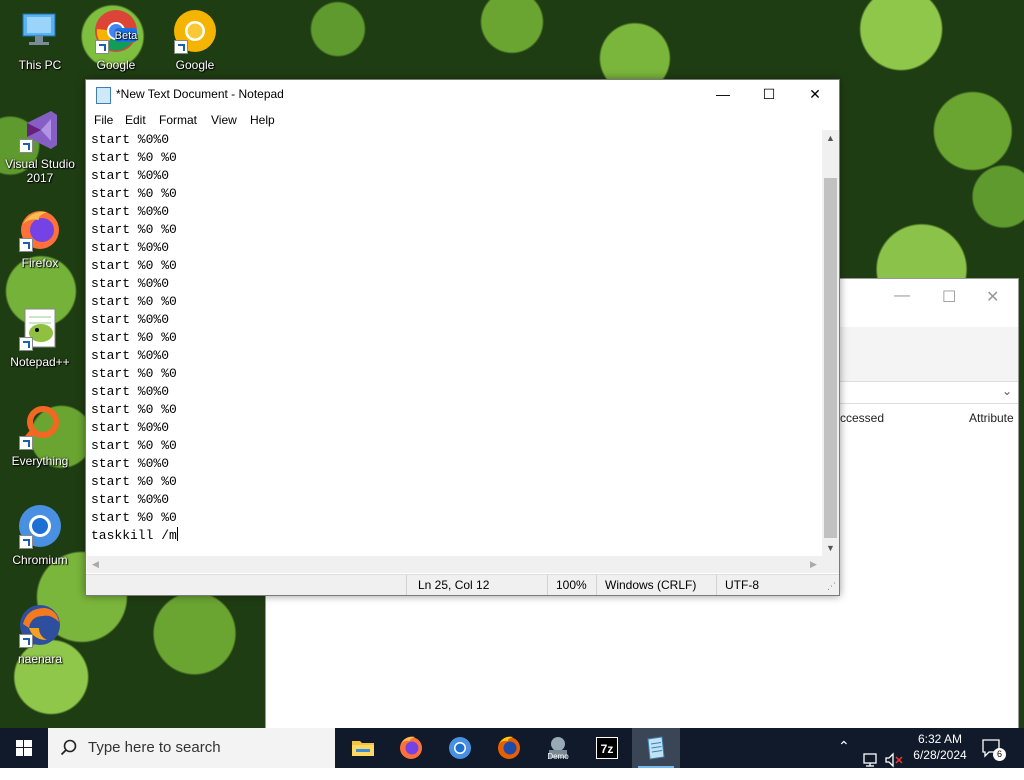 This screenshot has width=1024, height=780. I want to click on desktop-icon-label: This PC, so click(40, 65).